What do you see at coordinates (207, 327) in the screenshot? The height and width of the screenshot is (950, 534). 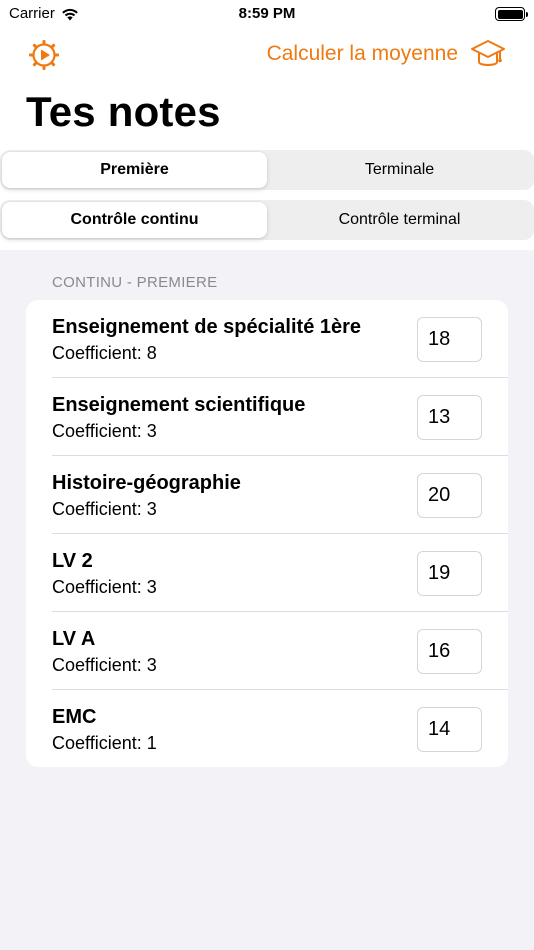 I see `subject-name: Enseignement de spécialité 1ère` at bounding box center [207, 327].